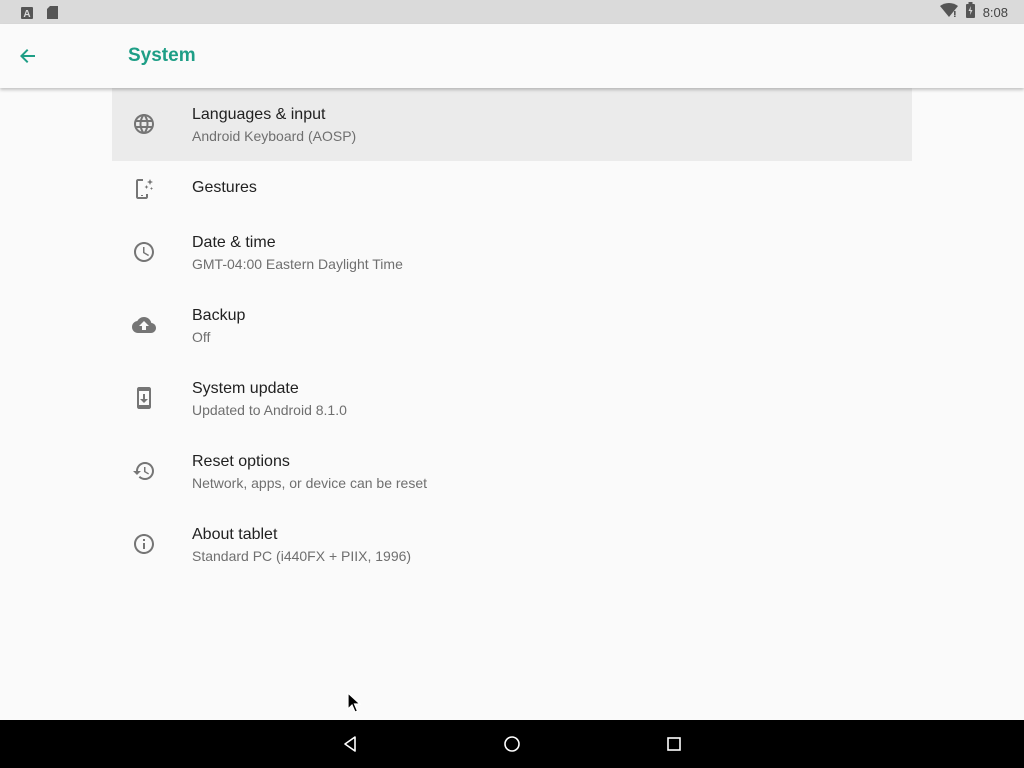 This screenshot has height=768, width=1024. What do you see at coordinates (219, 315) in the screenshot?
I see `item-title: Backup` at bounding box center [219, 315].